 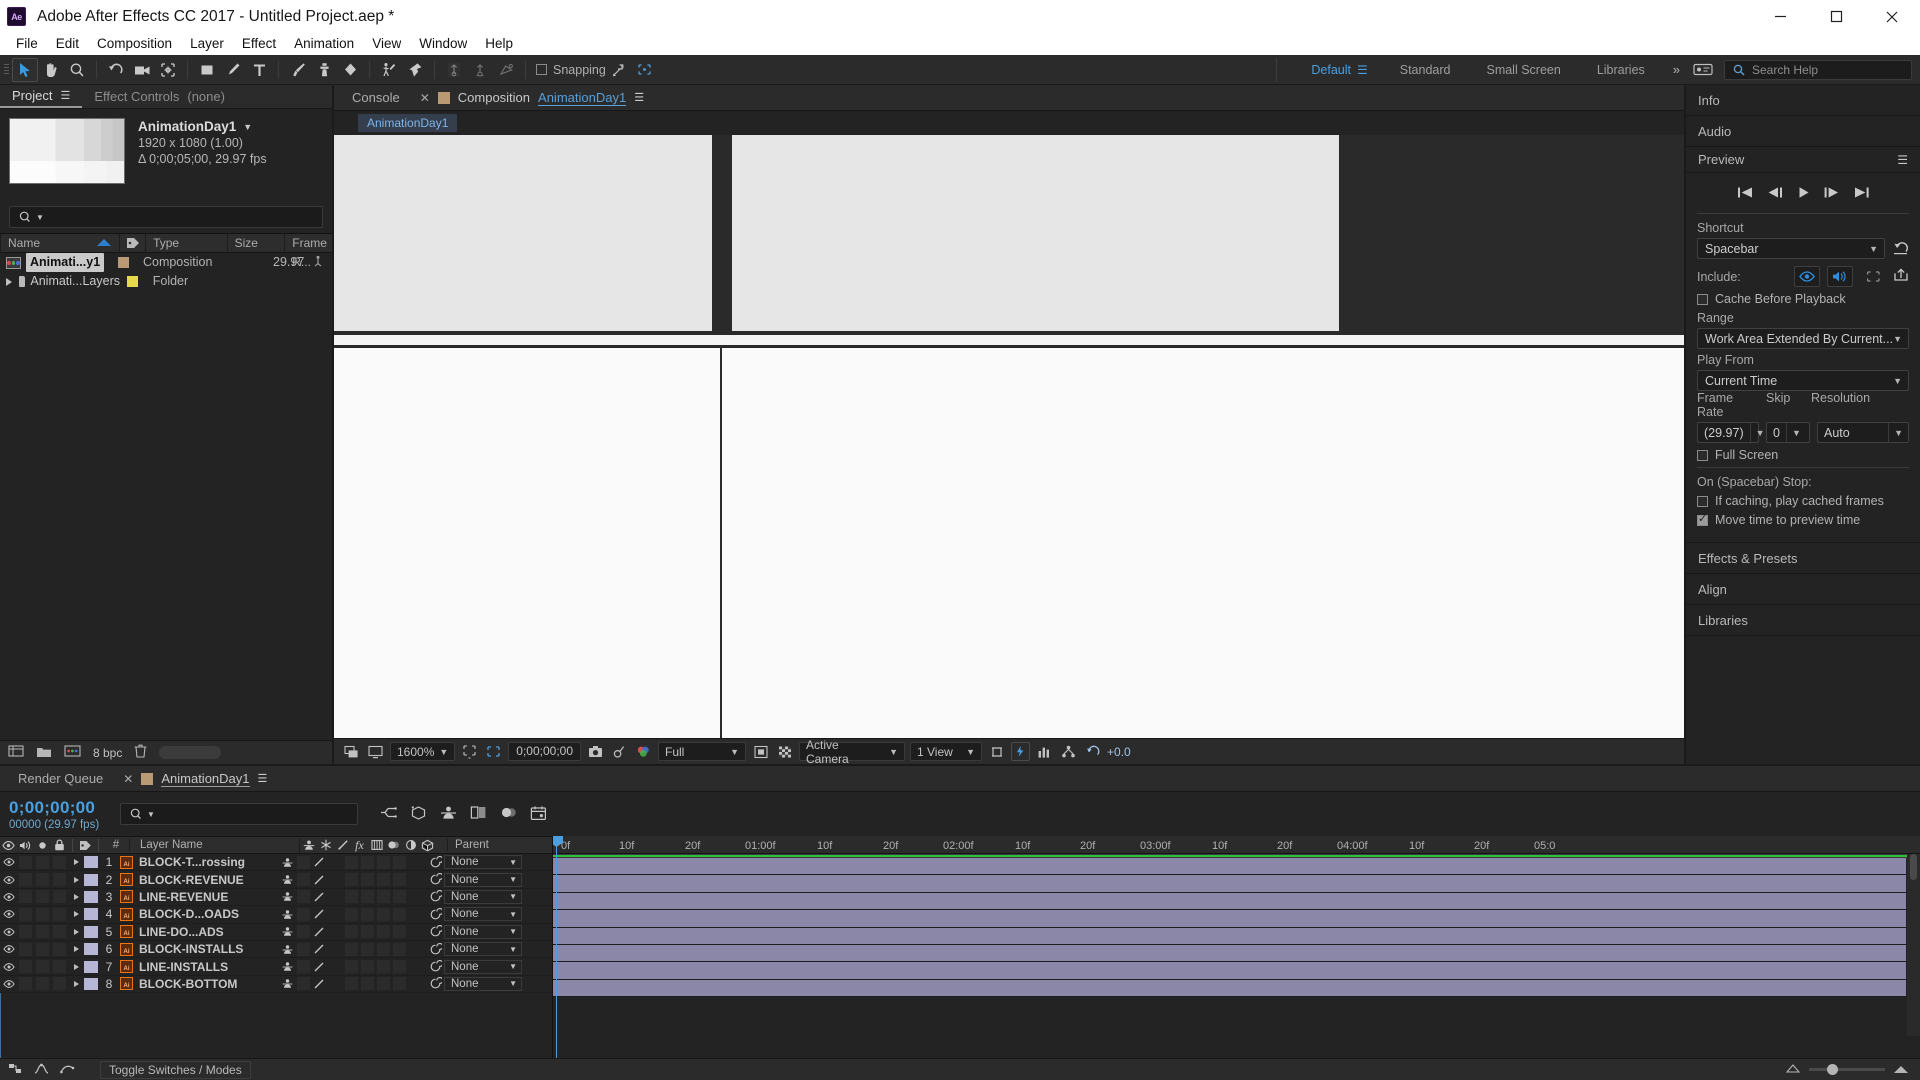 I want to click on type-tool, so click(x=259, y=70).